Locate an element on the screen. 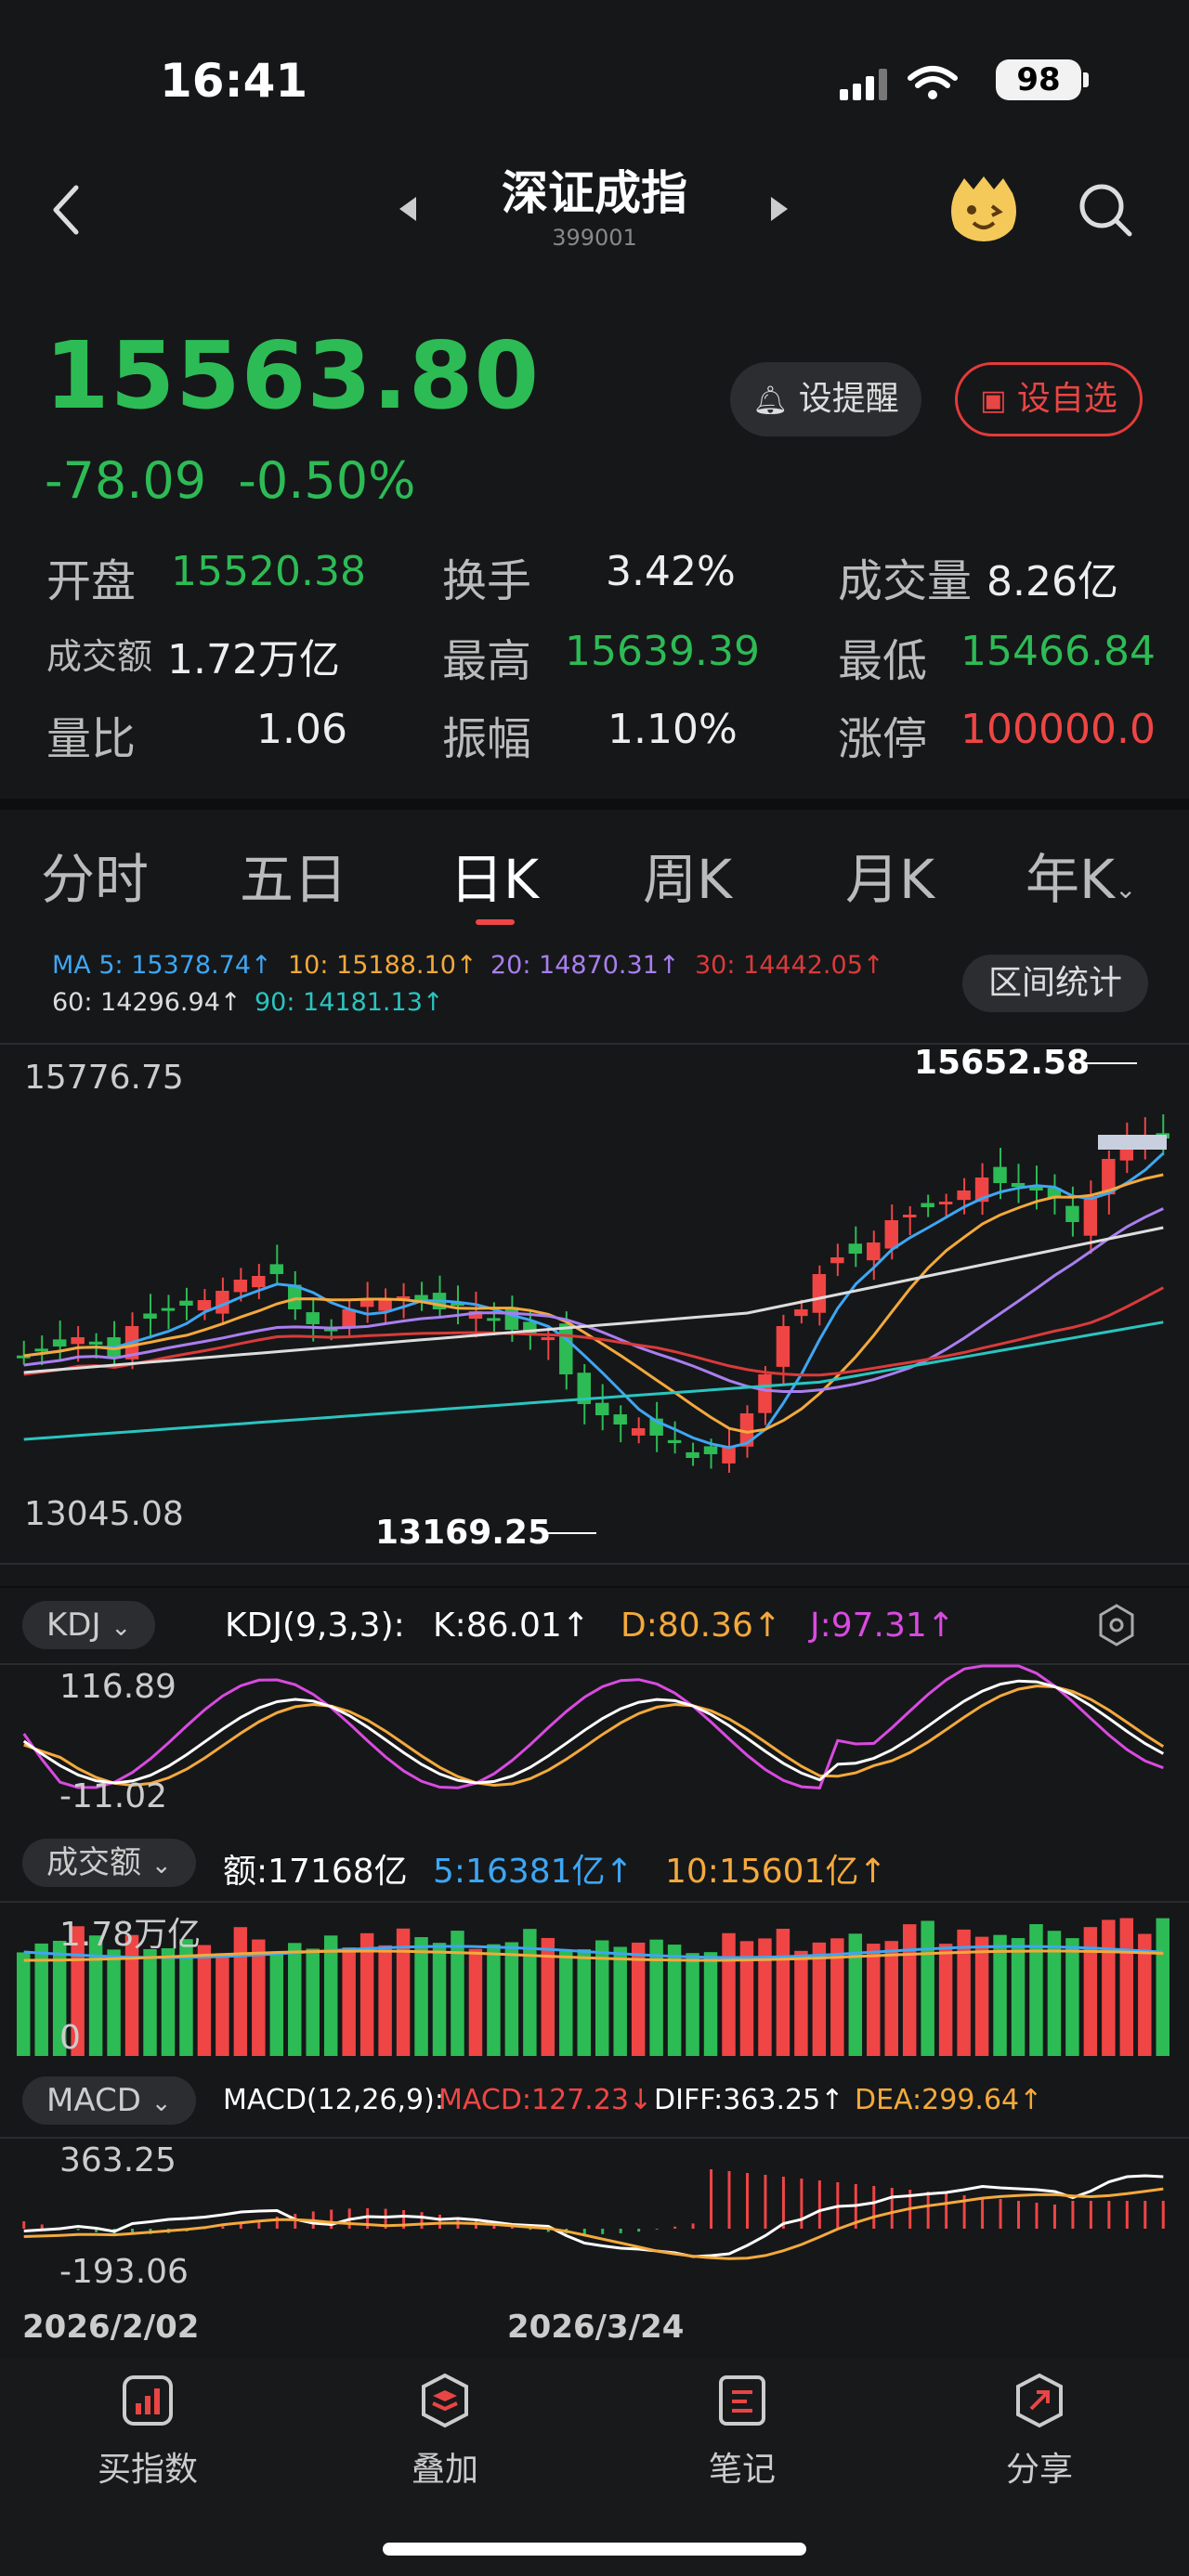 The width and height of the screenshot is (1189, 2576). stat-label: 涨停 is located at coordinates (883, 739).